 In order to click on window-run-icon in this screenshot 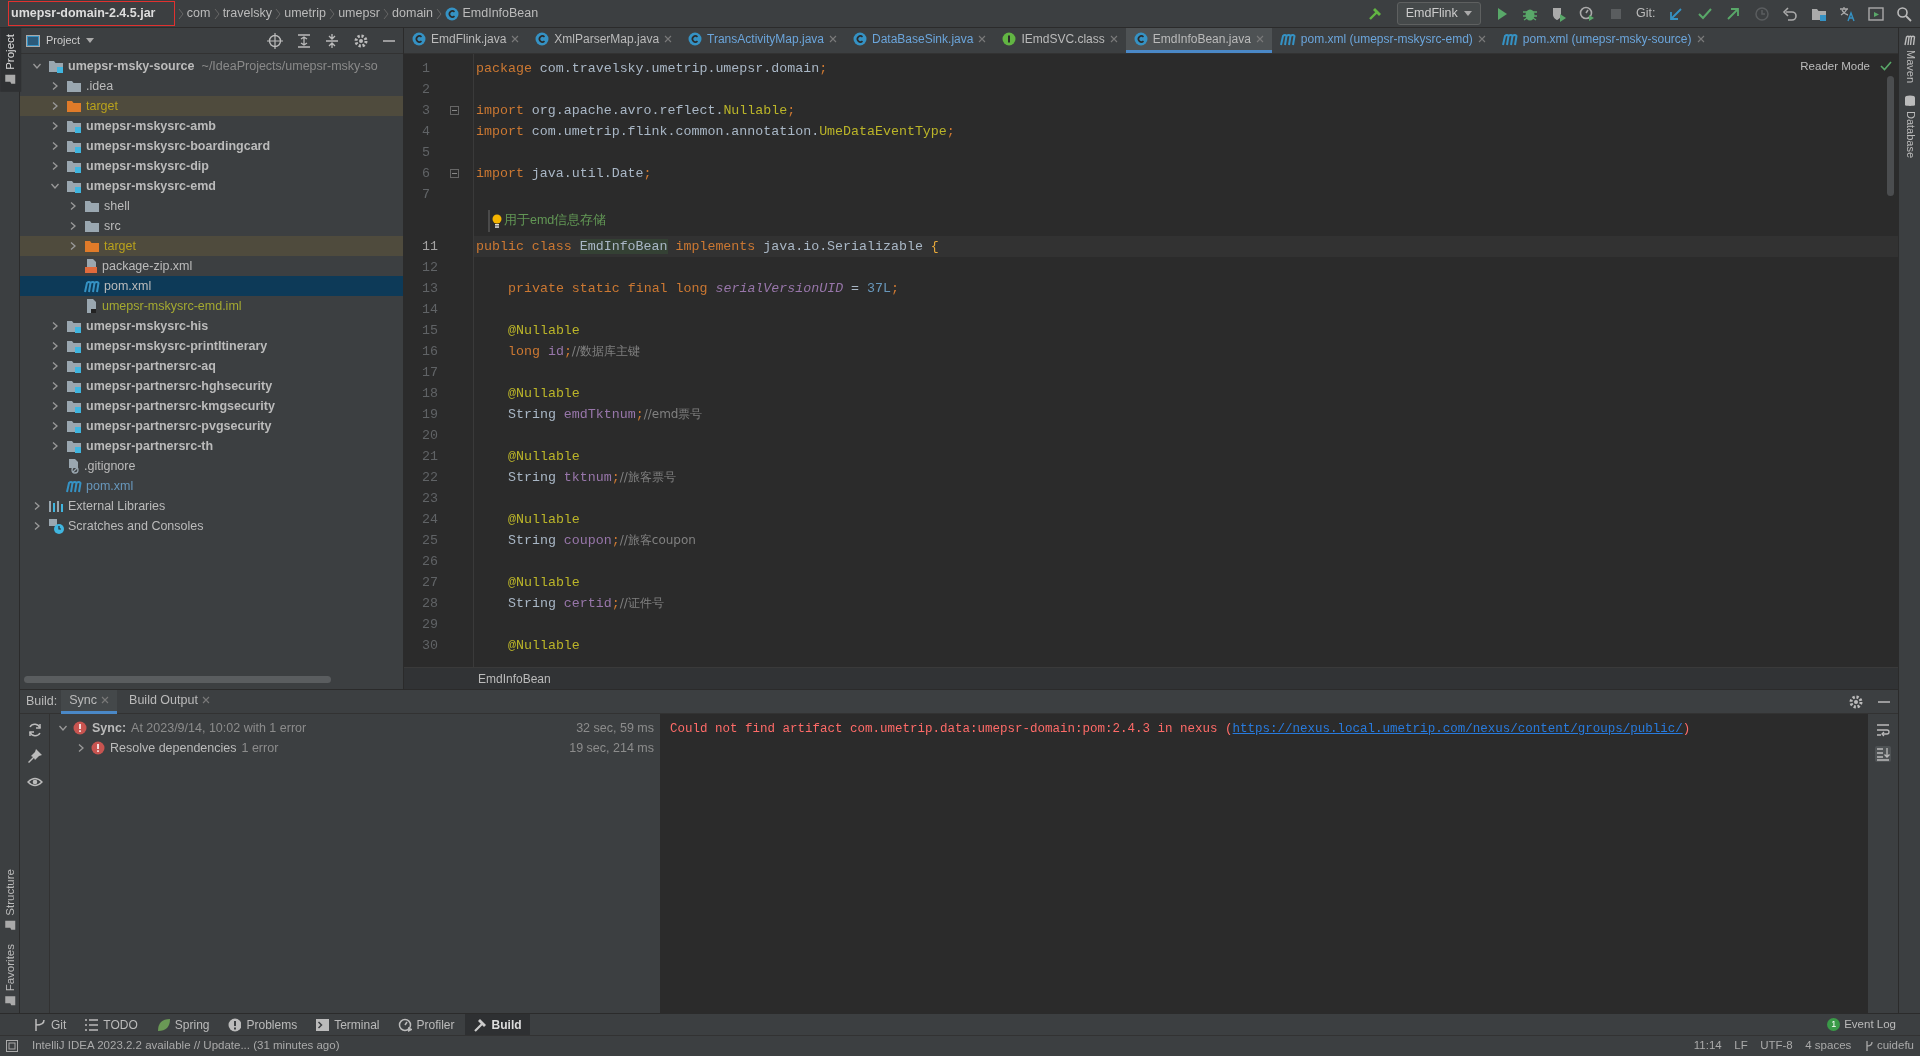, I will do `click(1875, 13)`.